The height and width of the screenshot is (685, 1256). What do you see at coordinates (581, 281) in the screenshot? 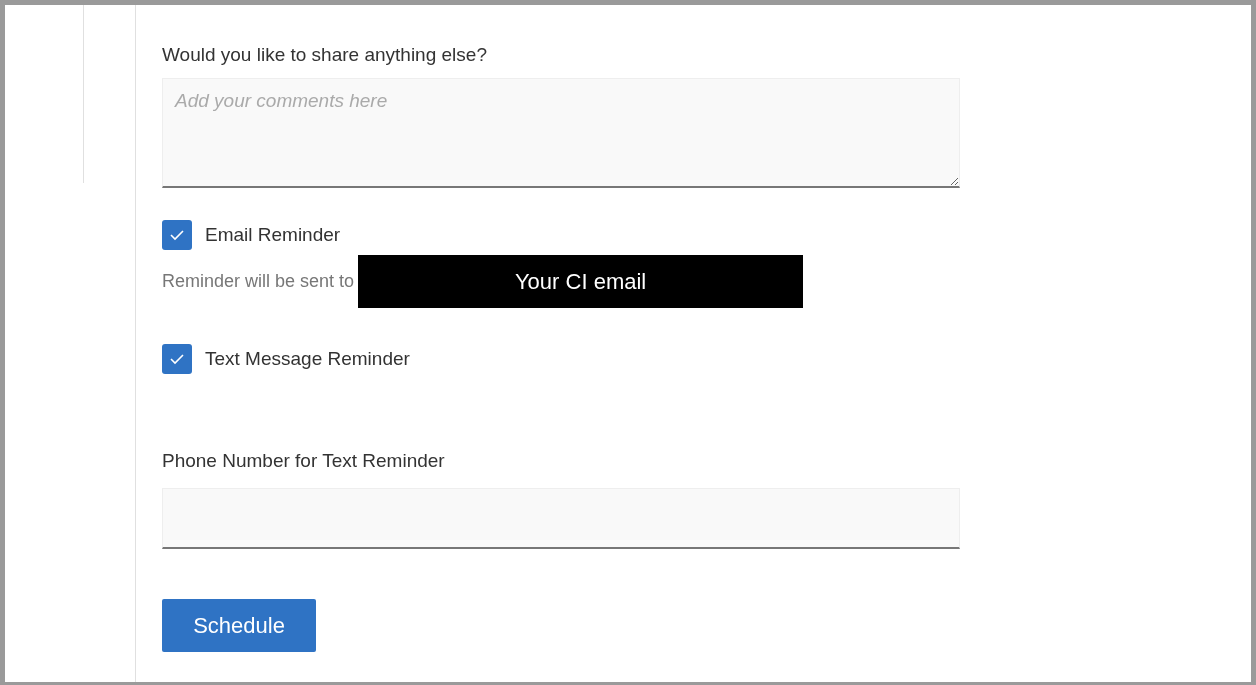
I see `email-address: Your CI email` at bounding box center [581, 281].